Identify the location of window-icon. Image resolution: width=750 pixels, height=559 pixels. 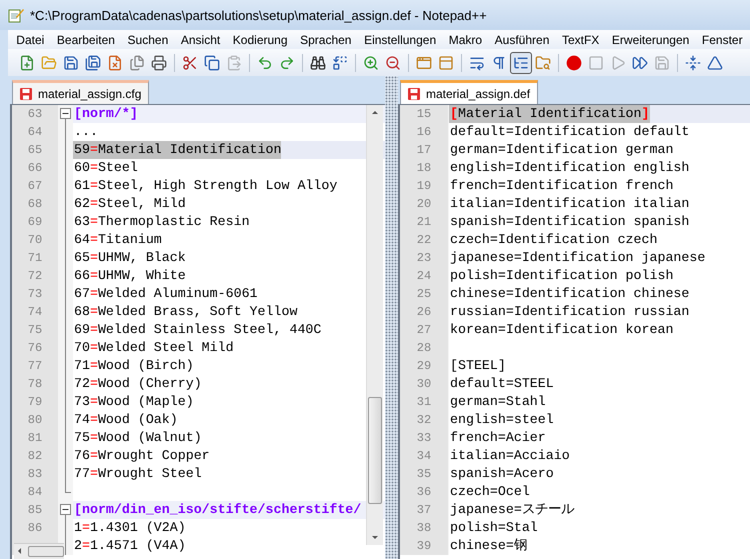
(424, 62).